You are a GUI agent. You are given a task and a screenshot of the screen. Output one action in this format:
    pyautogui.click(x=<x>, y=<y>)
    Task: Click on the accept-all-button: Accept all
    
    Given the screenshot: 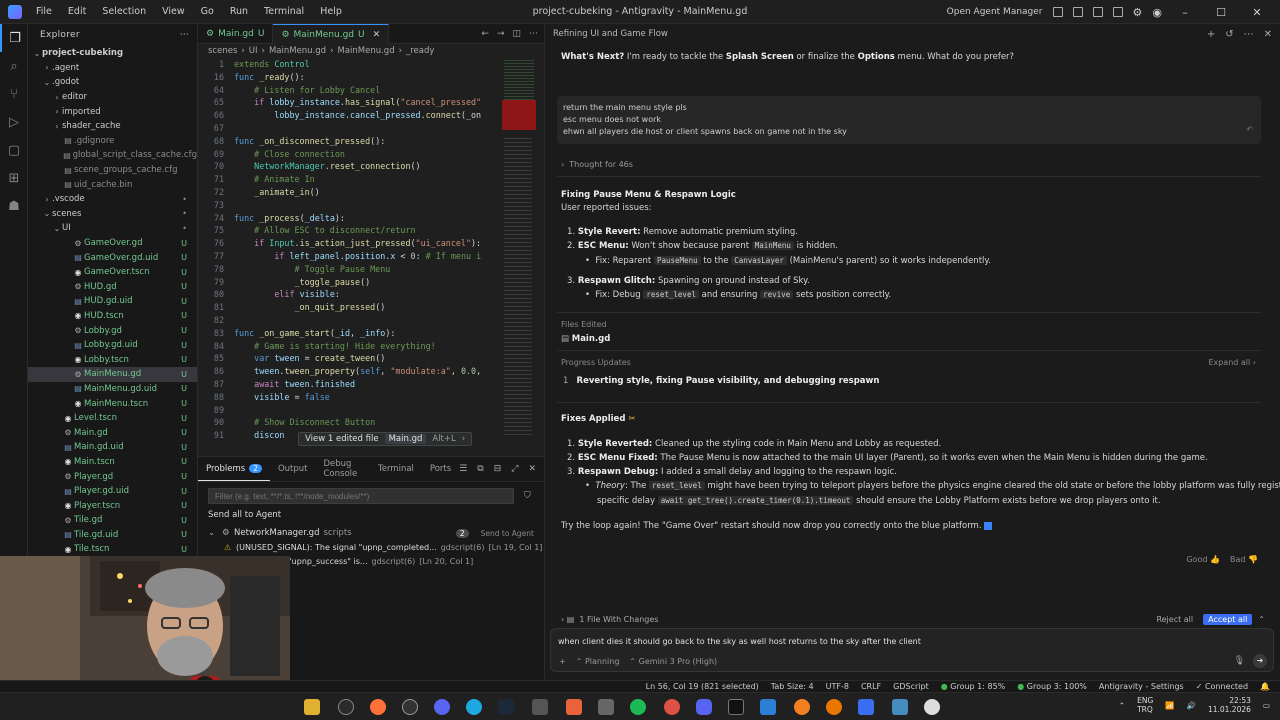 What is the action you would take?
    pyautogui.click(x=1228, y=619)
    